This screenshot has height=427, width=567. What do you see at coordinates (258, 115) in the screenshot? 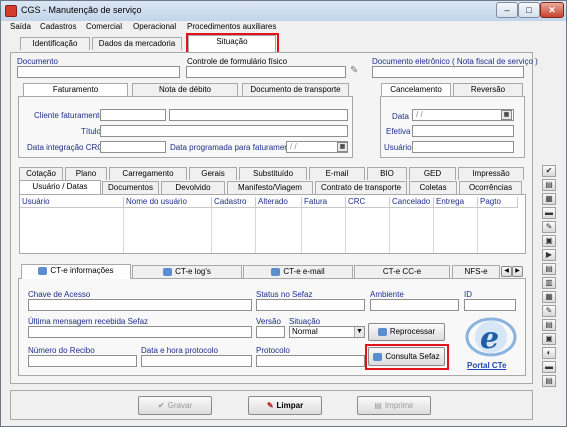
I see `cliente-nome-field` at bounding box center [258, 115].